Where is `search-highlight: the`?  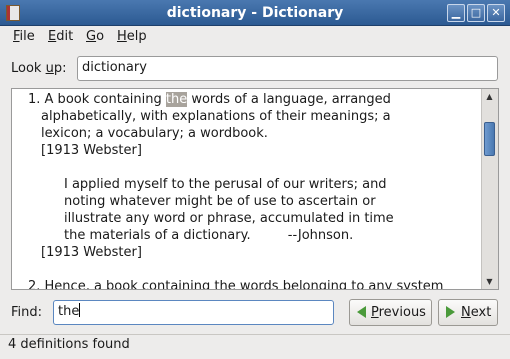
search-highlight: the is located at coordinates (176, 99).